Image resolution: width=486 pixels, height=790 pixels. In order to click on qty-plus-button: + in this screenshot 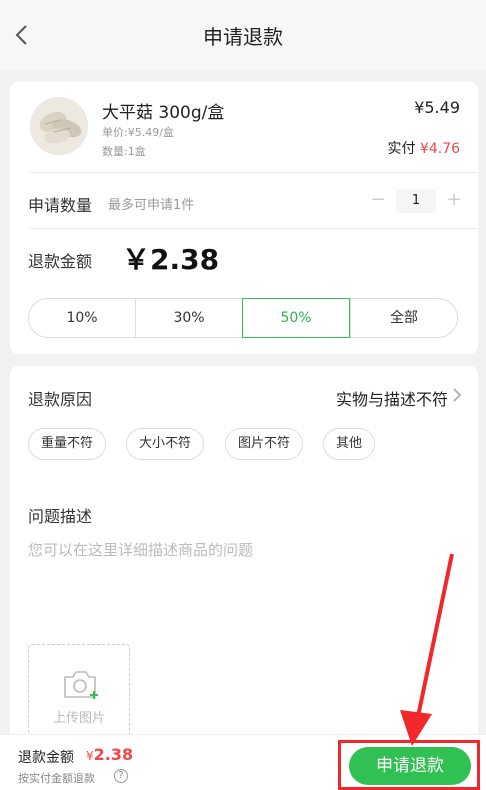, I will do `click(454, 200)`.